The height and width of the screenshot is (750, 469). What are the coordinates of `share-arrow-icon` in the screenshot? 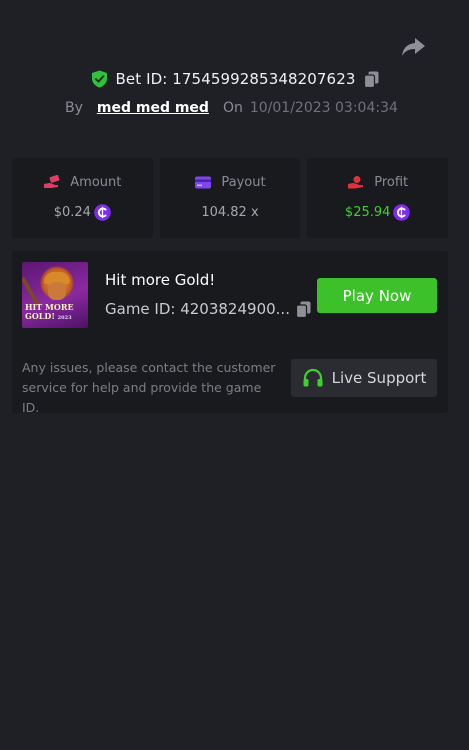 It's located at (414, 47).